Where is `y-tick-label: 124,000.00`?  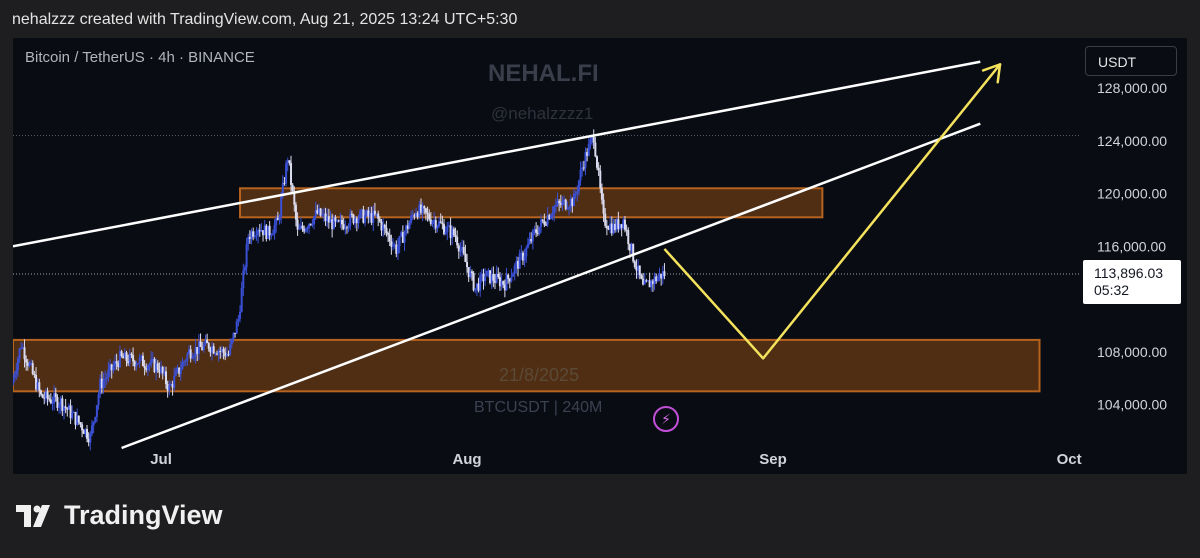
y-tick-label: 124,000.00 is located at coordinates (1132, 141).